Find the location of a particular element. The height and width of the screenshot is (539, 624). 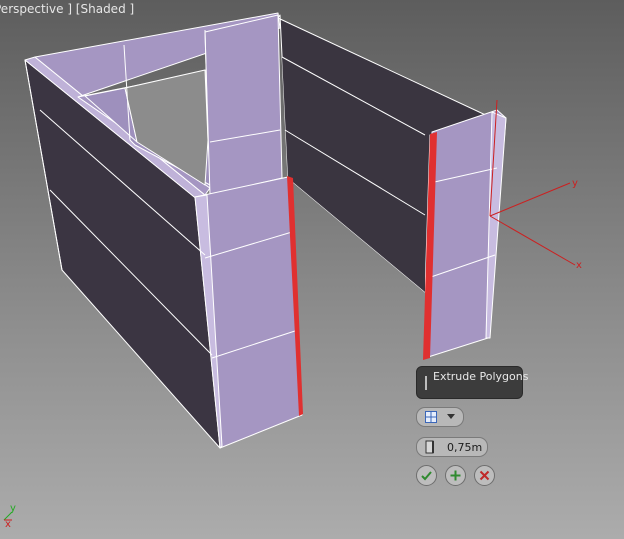

height-icon is located at coordinates (429, 447).